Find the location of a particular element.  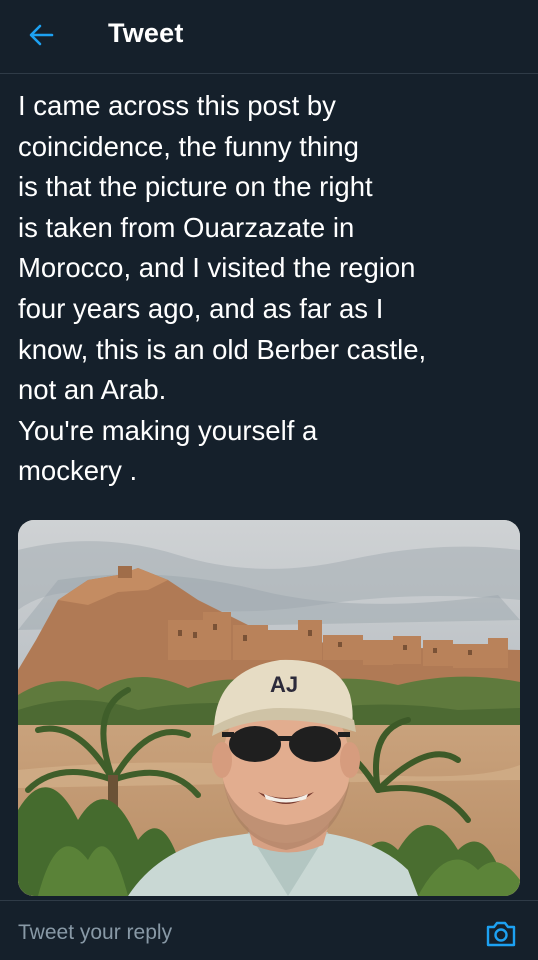

tweet-text-line: mockery . is located at coordinates (78, 471).